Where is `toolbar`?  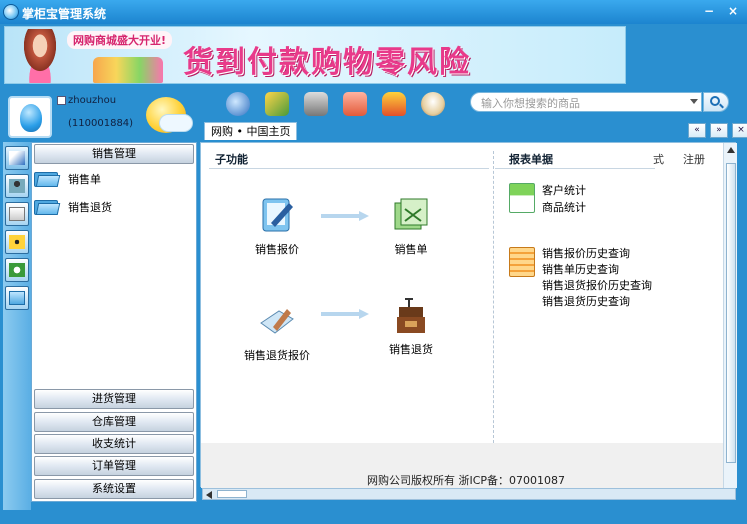 toolbar is located at coordinates (335, 104).